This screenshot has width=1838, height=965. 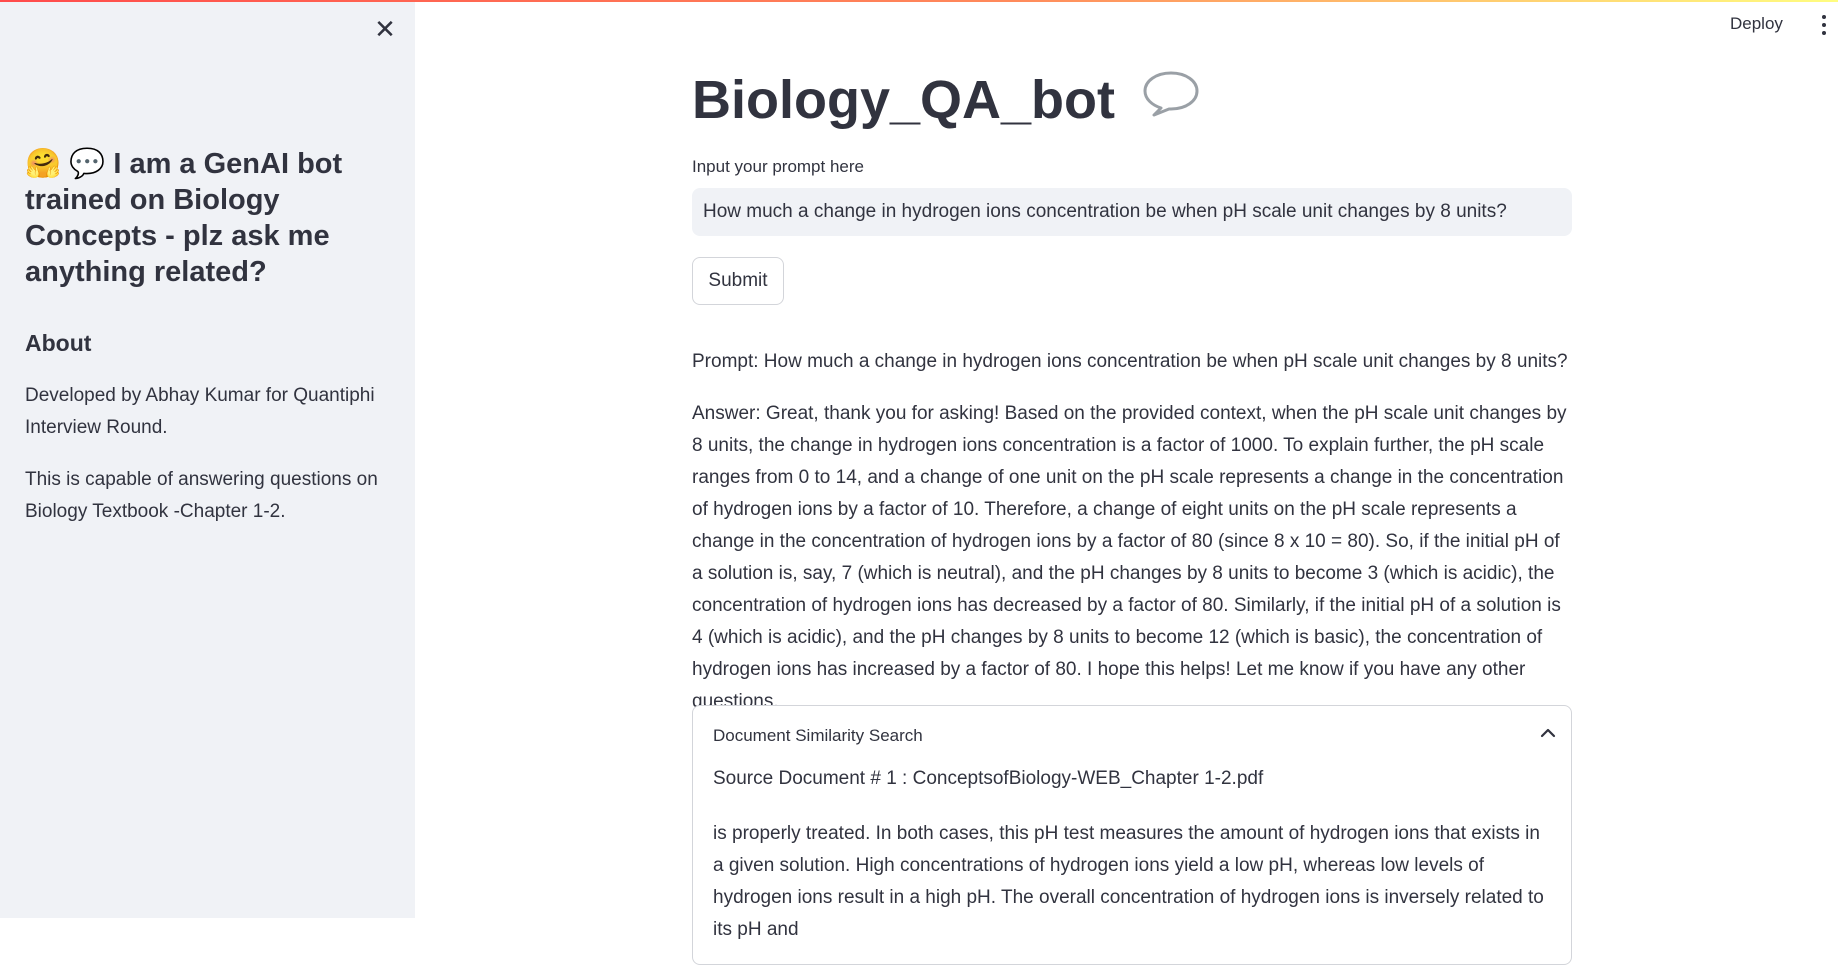 I want to click on close-icon: ✕, so click(x=385, y=29).